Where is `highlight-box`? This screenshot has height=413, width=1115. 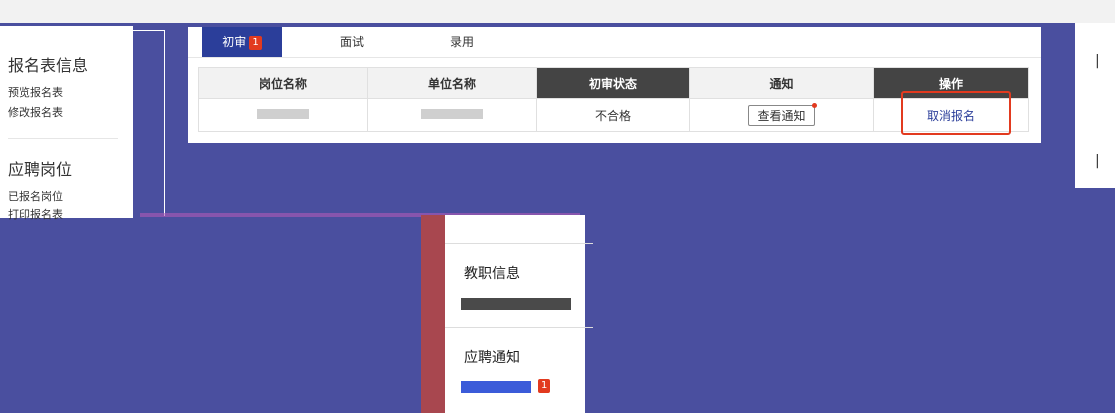
highlight-box is located at coordinates (956, 113).